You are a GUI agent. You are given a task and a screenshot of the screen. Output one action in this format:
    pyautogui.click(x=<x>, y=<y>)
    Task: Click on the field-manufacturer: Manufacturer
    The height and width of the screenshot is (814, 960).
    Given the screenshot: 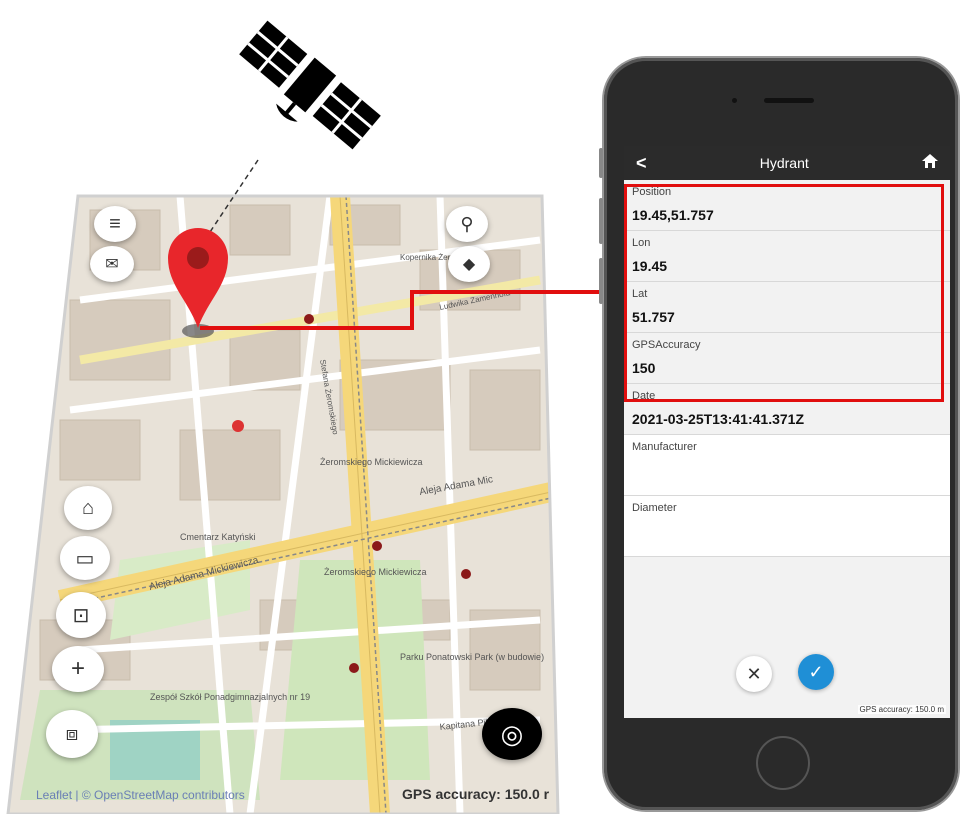 What is the action you would take?
    pyautogui.click(x=787, y=465)
    